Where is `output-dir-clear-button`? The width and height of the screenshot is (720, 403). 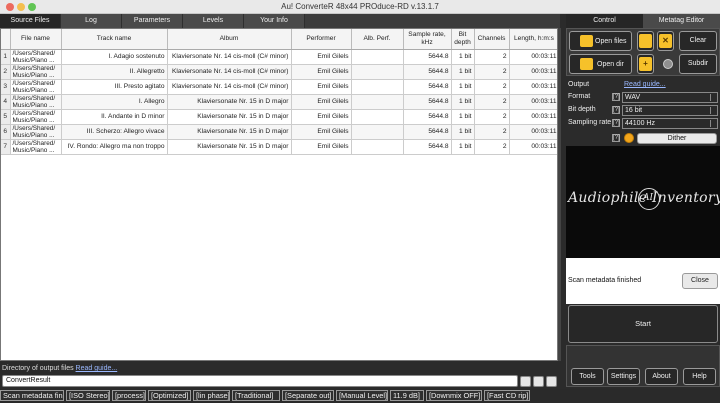
output-dir-clear-button is located at coordinates (525, 381).